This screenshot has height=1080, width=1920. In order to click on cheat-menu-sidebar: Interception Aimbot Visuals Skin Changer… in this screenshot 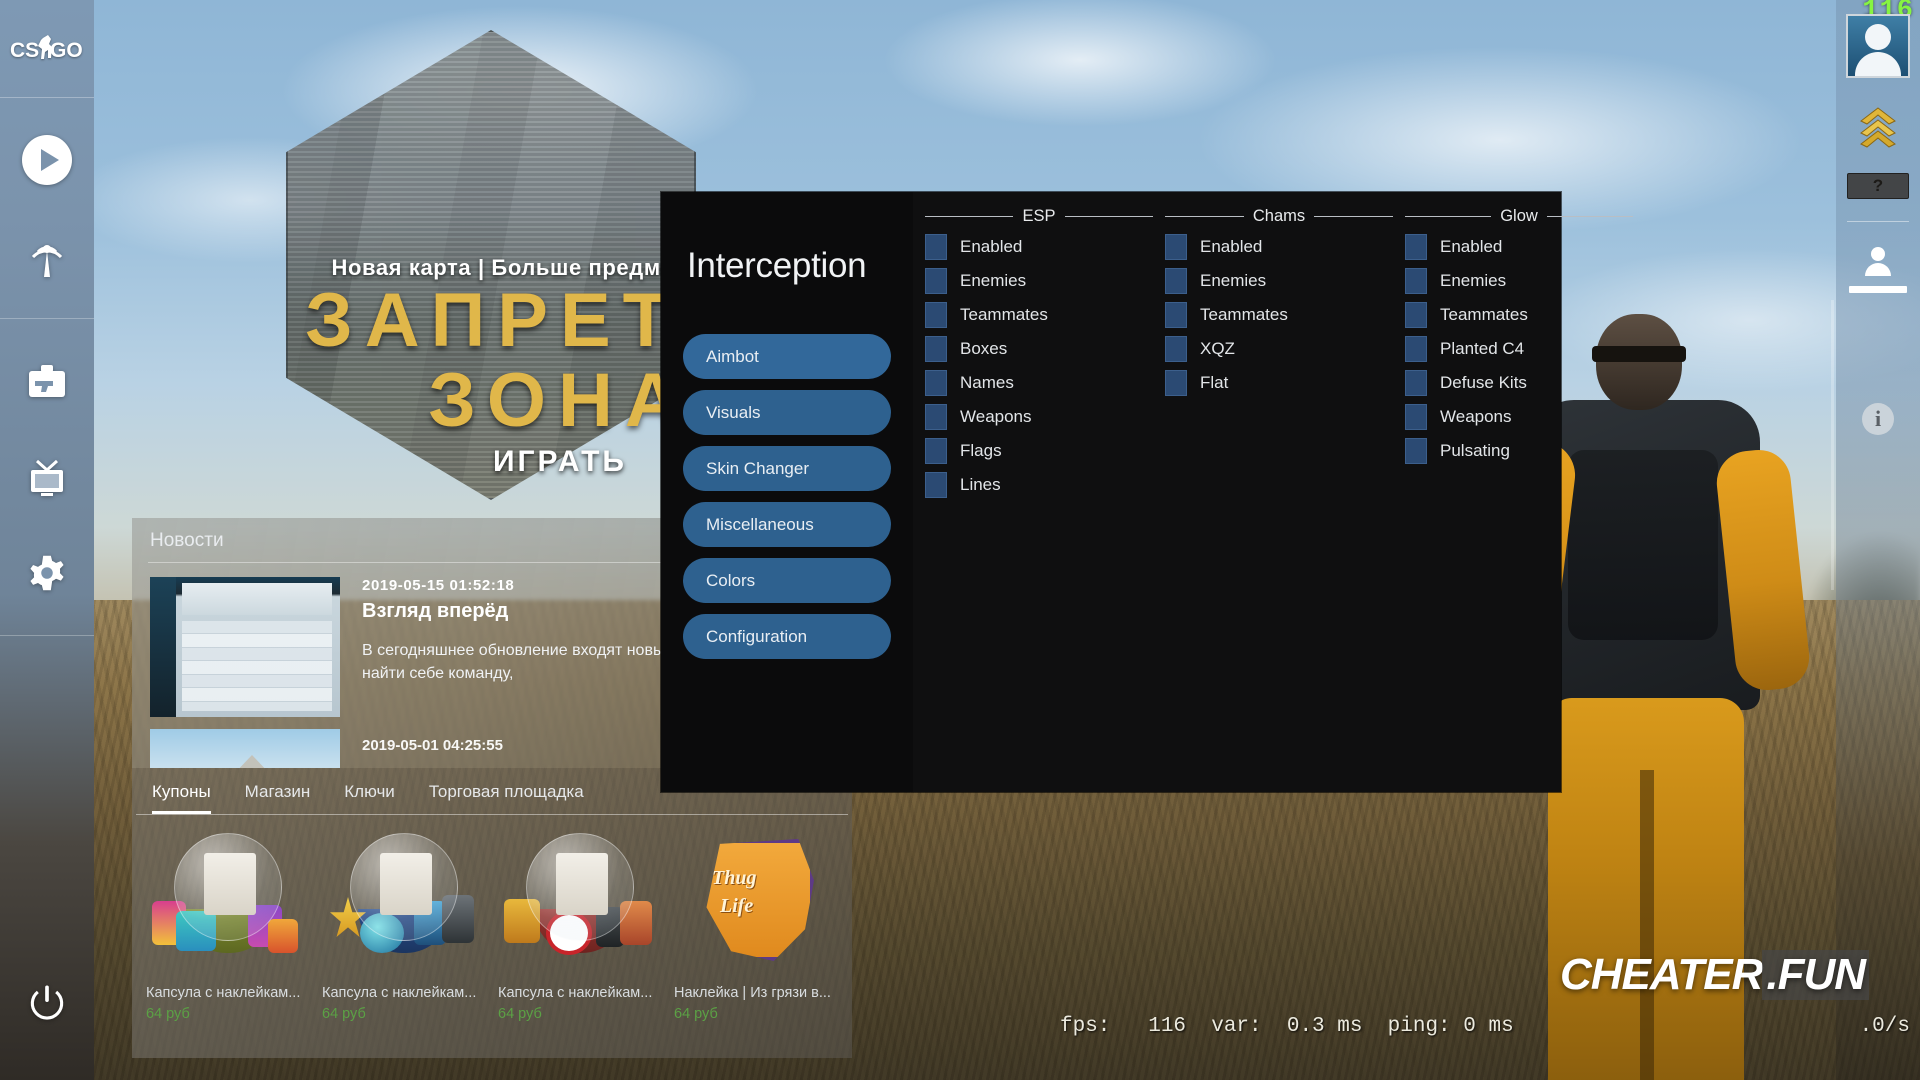, I will do `click(787, 492)`.